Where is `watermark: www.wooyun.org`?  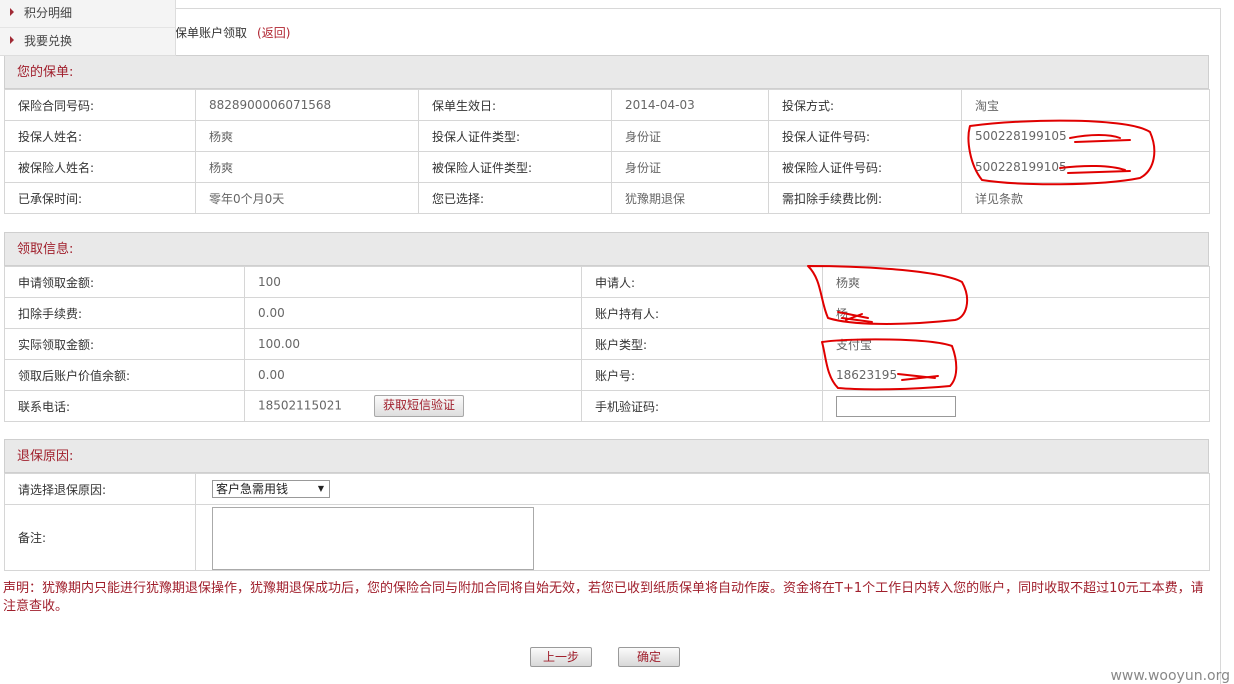 watermark: www.wooyun.org is located at coordinates (1170, 676).